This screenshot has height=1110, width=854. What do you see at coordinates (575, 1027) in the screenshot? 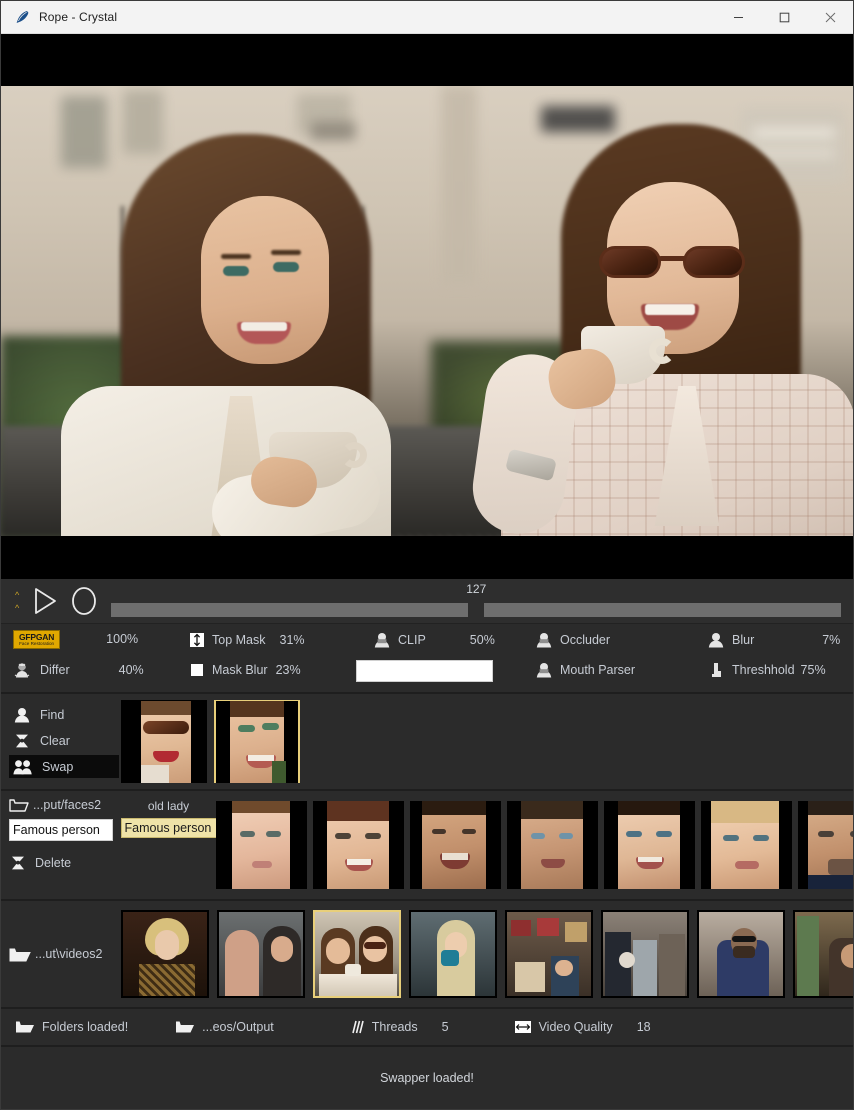
I see `video-quality-label: Video Quality` at bounding box center [575, 1027].